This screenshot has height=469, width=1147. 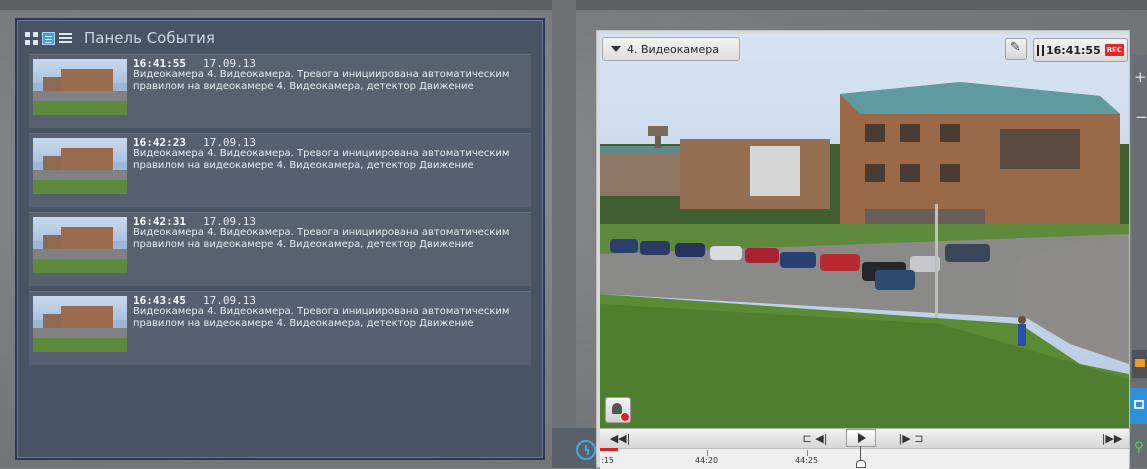 I want to click on timeline-label: 44:20, so click(x=707, y=460).